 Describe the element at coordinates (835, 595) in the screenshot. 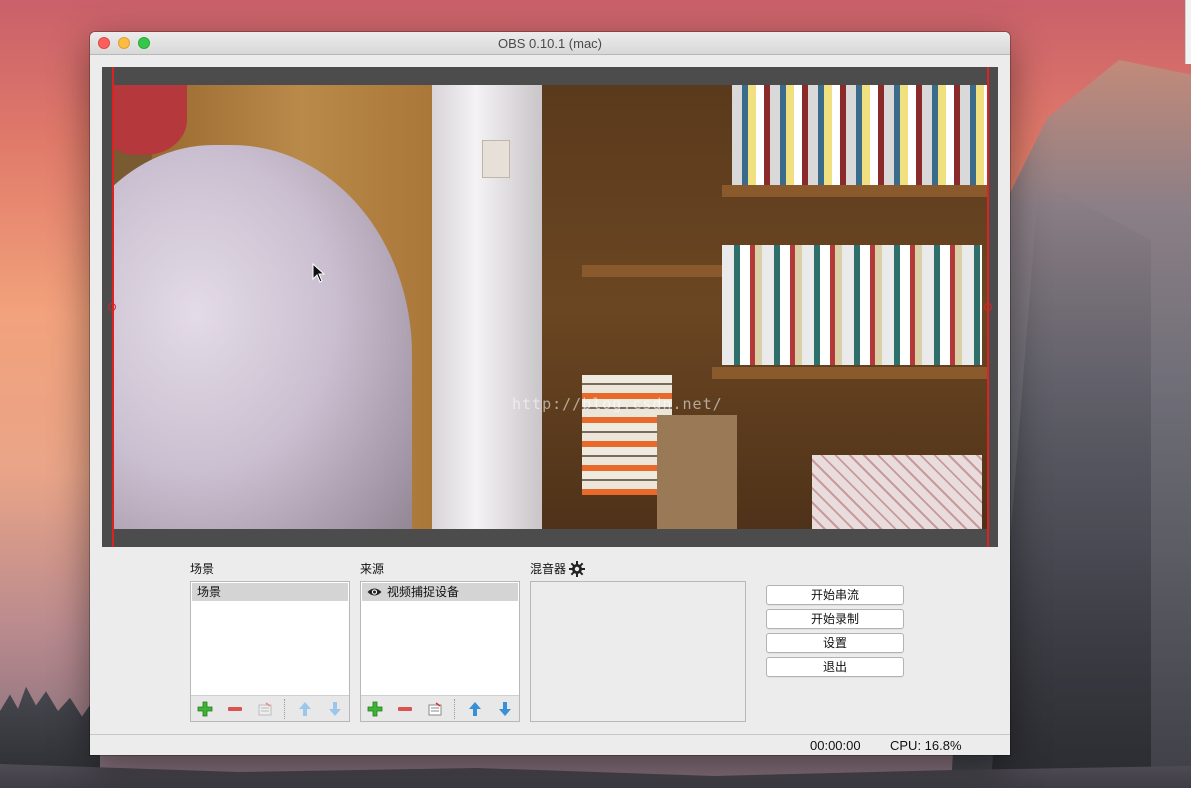

I see `start-streaming-button: 开始串流` at that location.